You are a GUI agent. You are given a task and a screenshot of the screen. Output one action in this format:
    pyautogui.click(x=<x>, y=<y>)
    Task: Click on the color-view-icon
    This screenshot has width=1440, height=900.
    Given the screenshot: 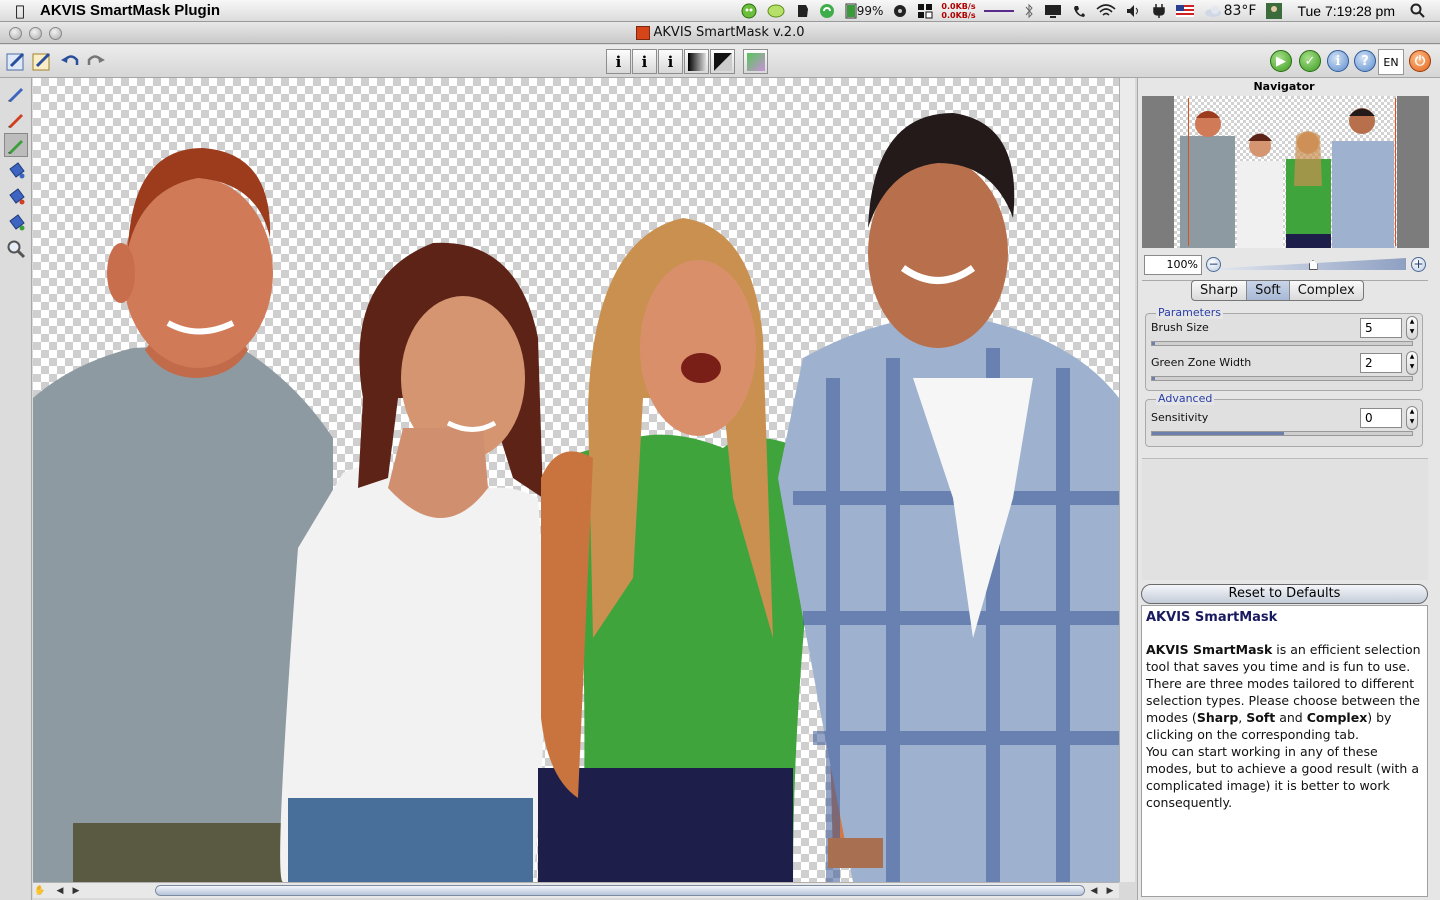 What is the action you would take?
    pyautogui.click(x=755, y=61)
    